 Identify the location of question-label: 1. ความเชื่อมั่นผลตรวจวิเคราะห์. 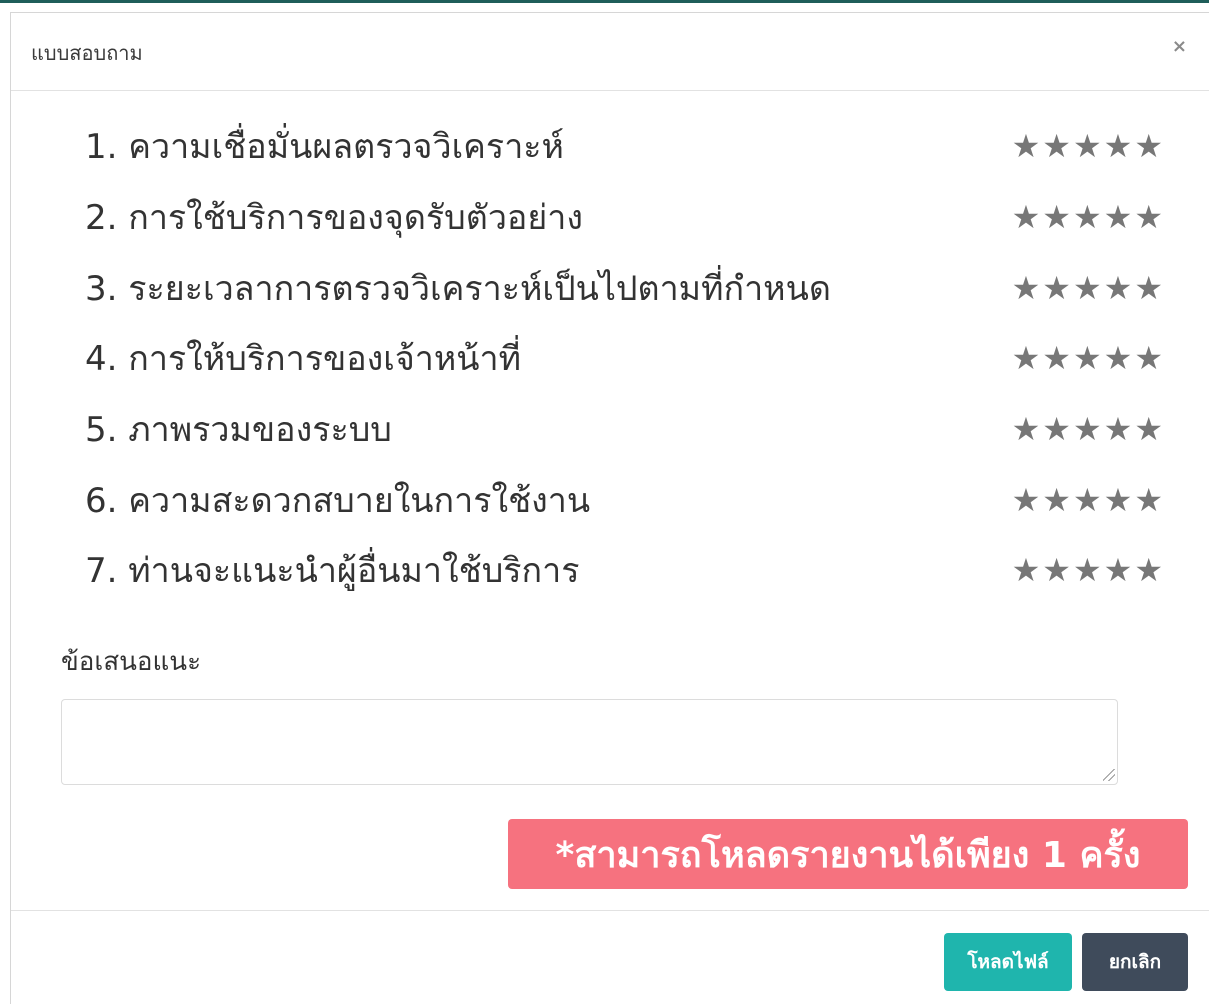
(324, 147).